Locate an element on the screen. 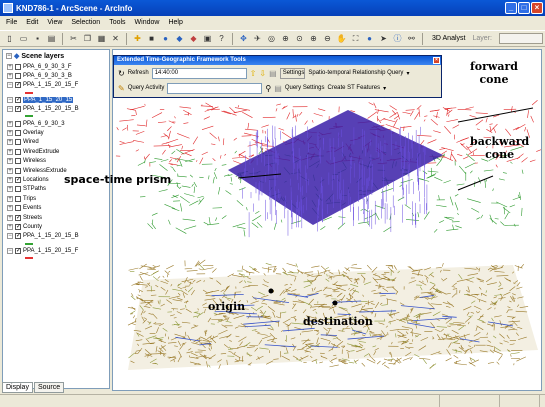 This screenshot has height=407, width=545. arrow-icon: ➤ is located at coordinates (383, 38).